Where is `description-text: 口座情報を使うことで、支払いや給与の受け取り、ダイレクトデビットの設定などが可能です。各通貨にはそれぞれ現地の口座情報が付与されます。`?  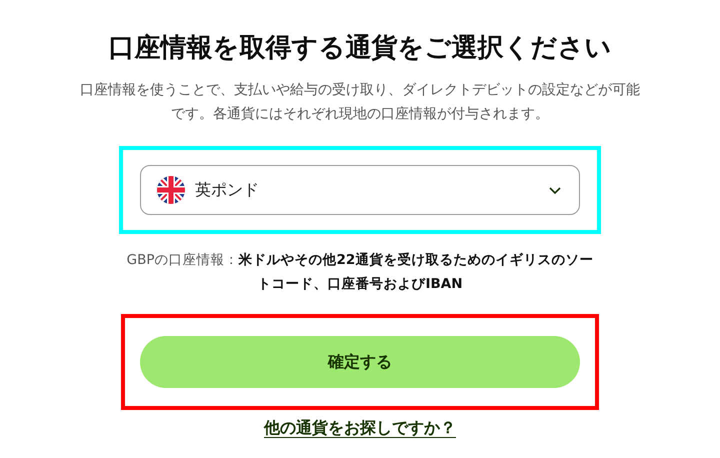
description-text: 口座情報を使うことで、支払いや給与の受け取り、ダイレクトデビットの設定などが可能です。各通貨にはそれぞれ現地の口座情報が付与されます。 is located at coordinates (360, 102).